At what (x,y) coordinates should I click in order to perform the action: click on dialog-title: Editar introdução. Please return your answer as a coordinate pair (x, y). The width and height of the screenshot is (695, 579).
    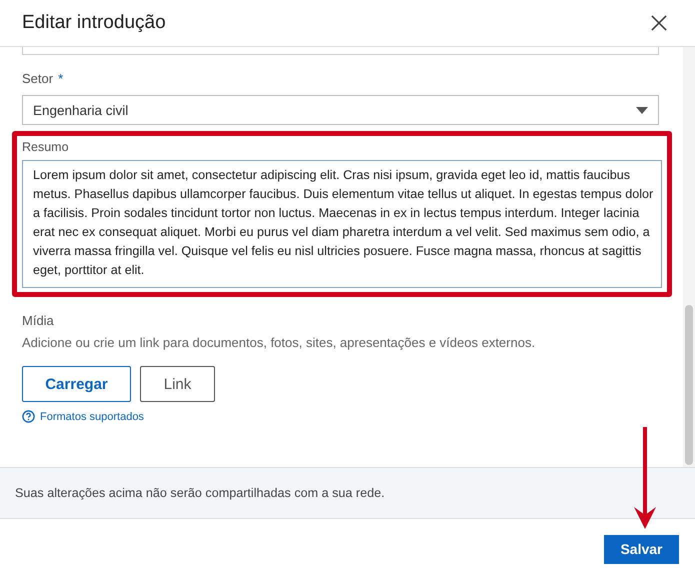
    Looking at the image, I should click on (94, 23).